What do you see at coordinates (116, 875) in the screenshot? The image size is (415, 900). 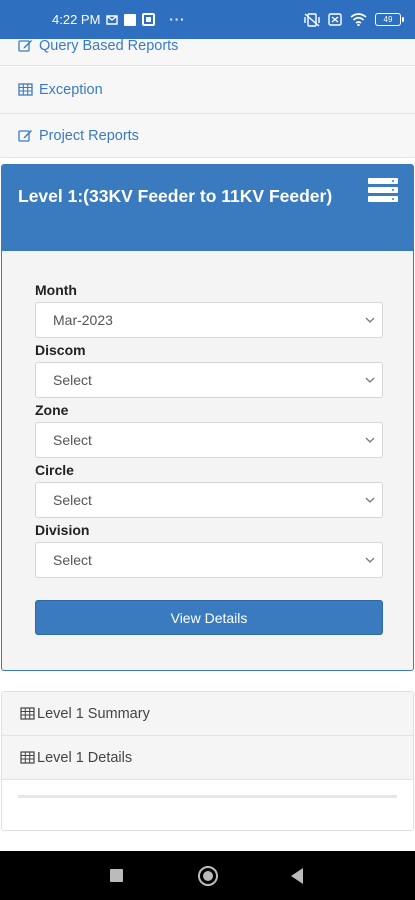 I see `recents-icon` at bounding box center [116, 875].